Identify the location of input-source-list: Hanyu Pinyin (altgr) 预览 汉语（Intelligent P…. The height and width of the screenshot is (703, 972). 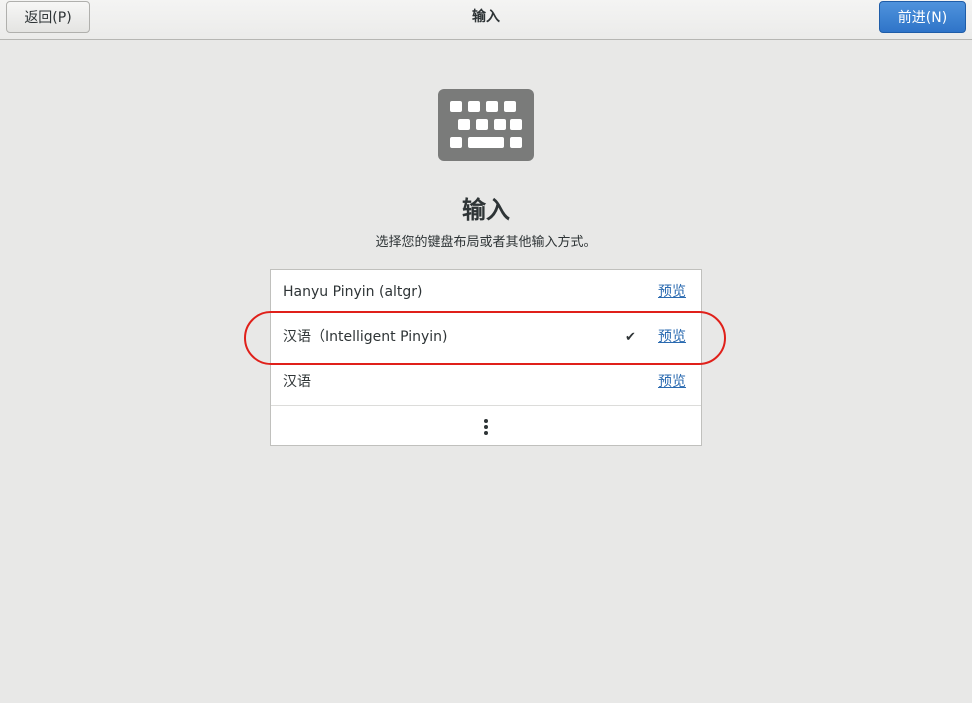
(486, 357).